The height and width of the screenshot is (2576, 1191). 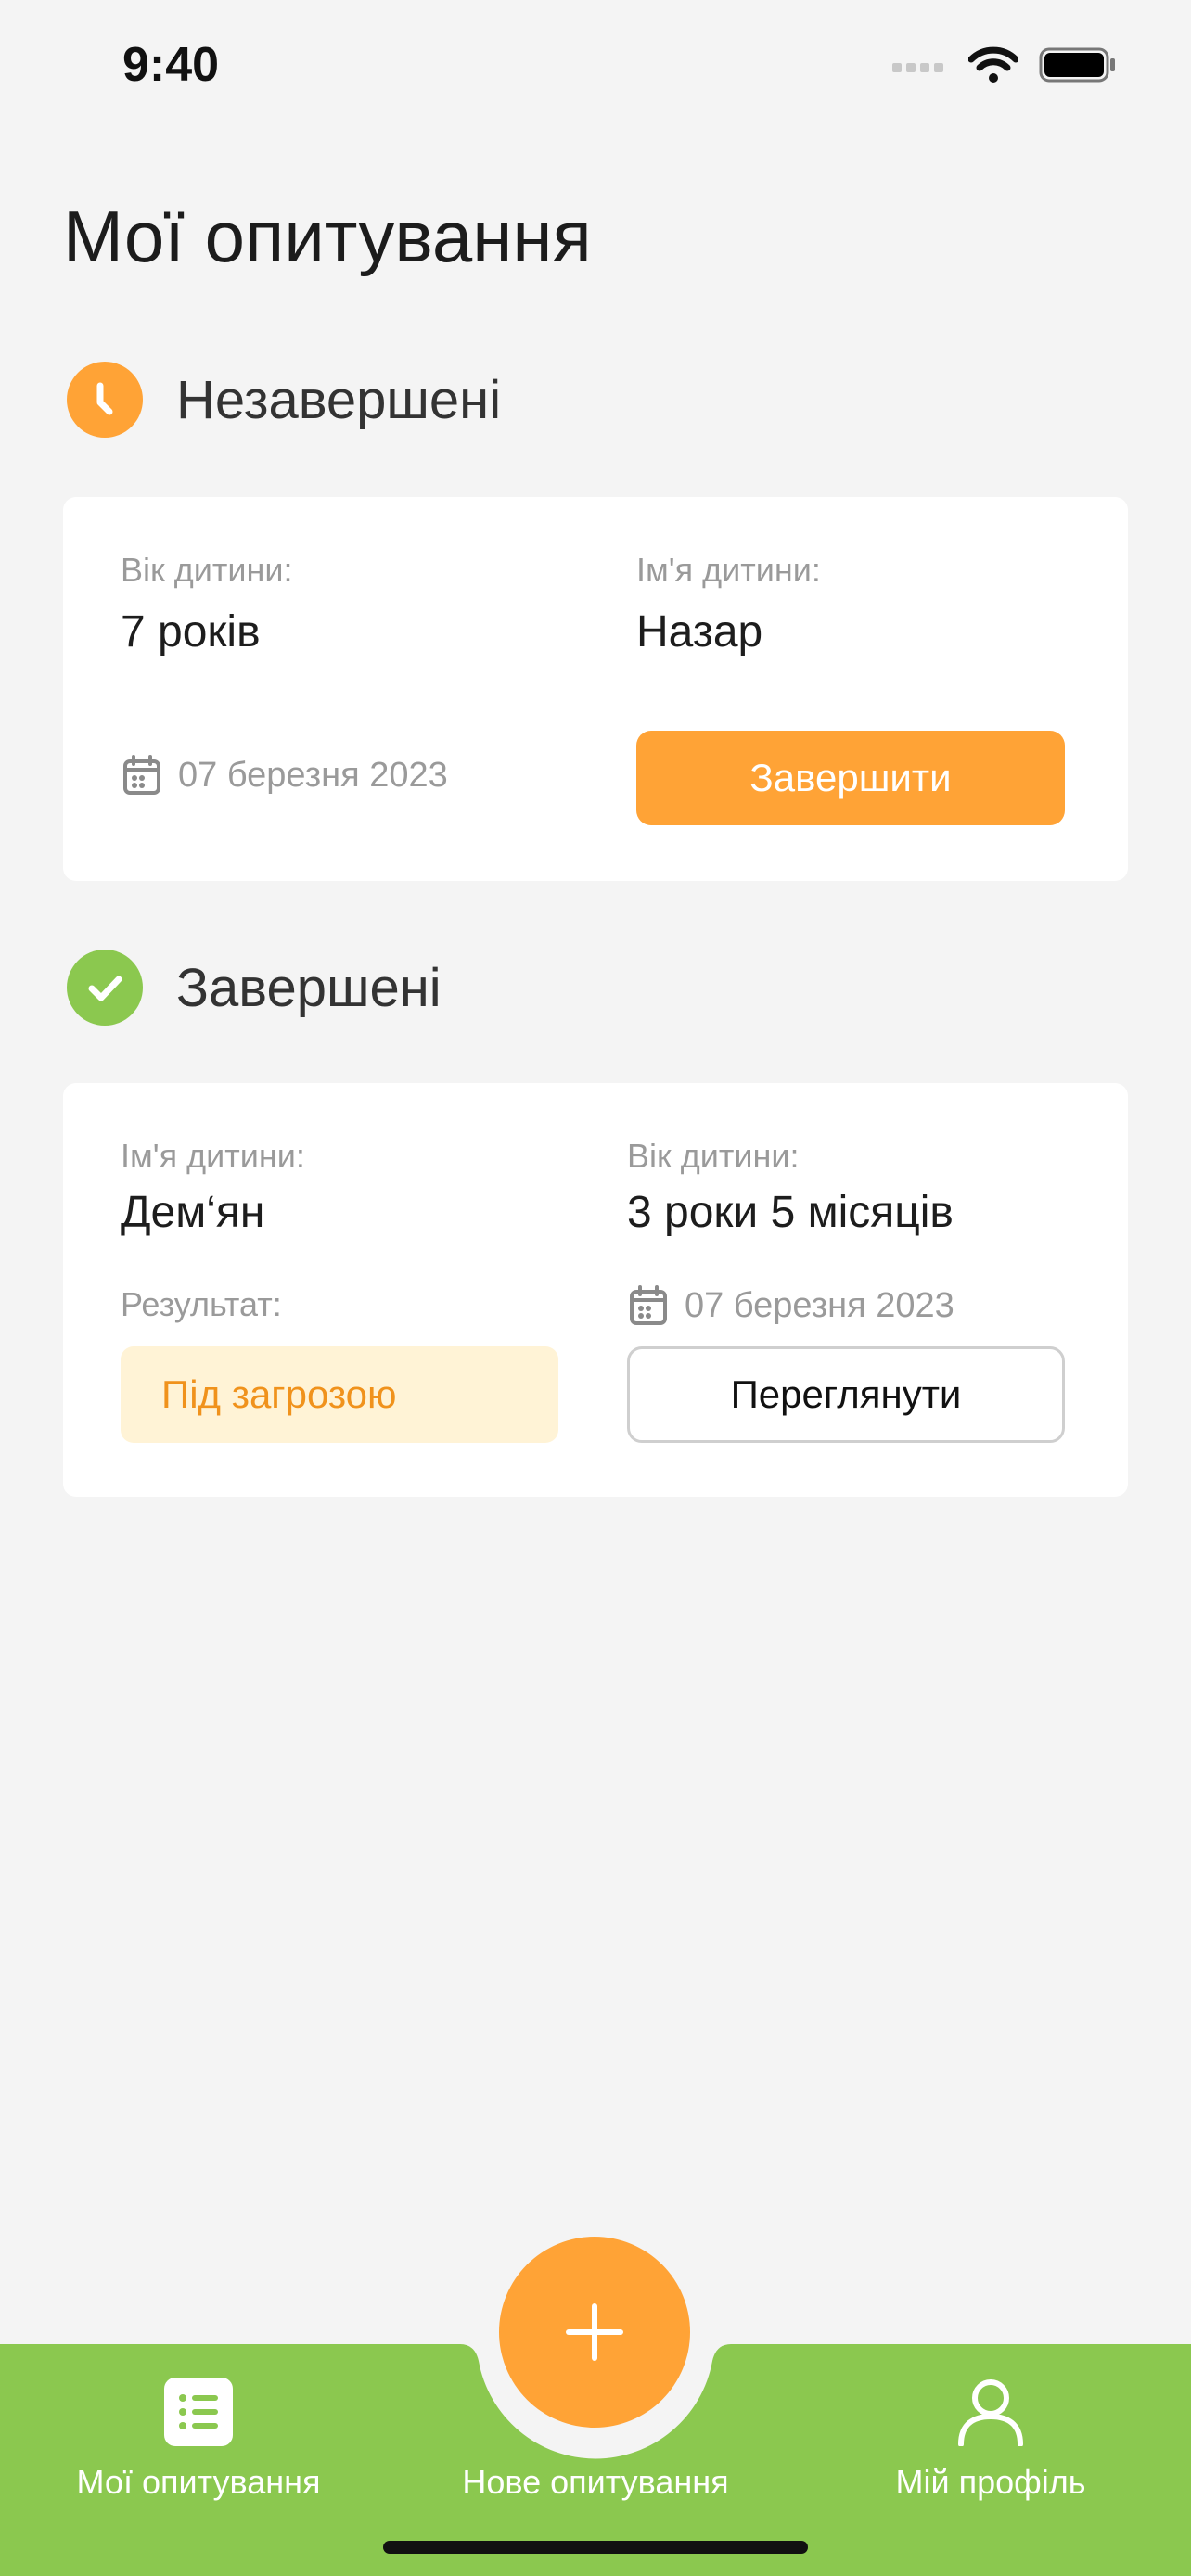 I want to click on tab-my-surveys-label: Мої опитування, so click(x=198, y=2482).